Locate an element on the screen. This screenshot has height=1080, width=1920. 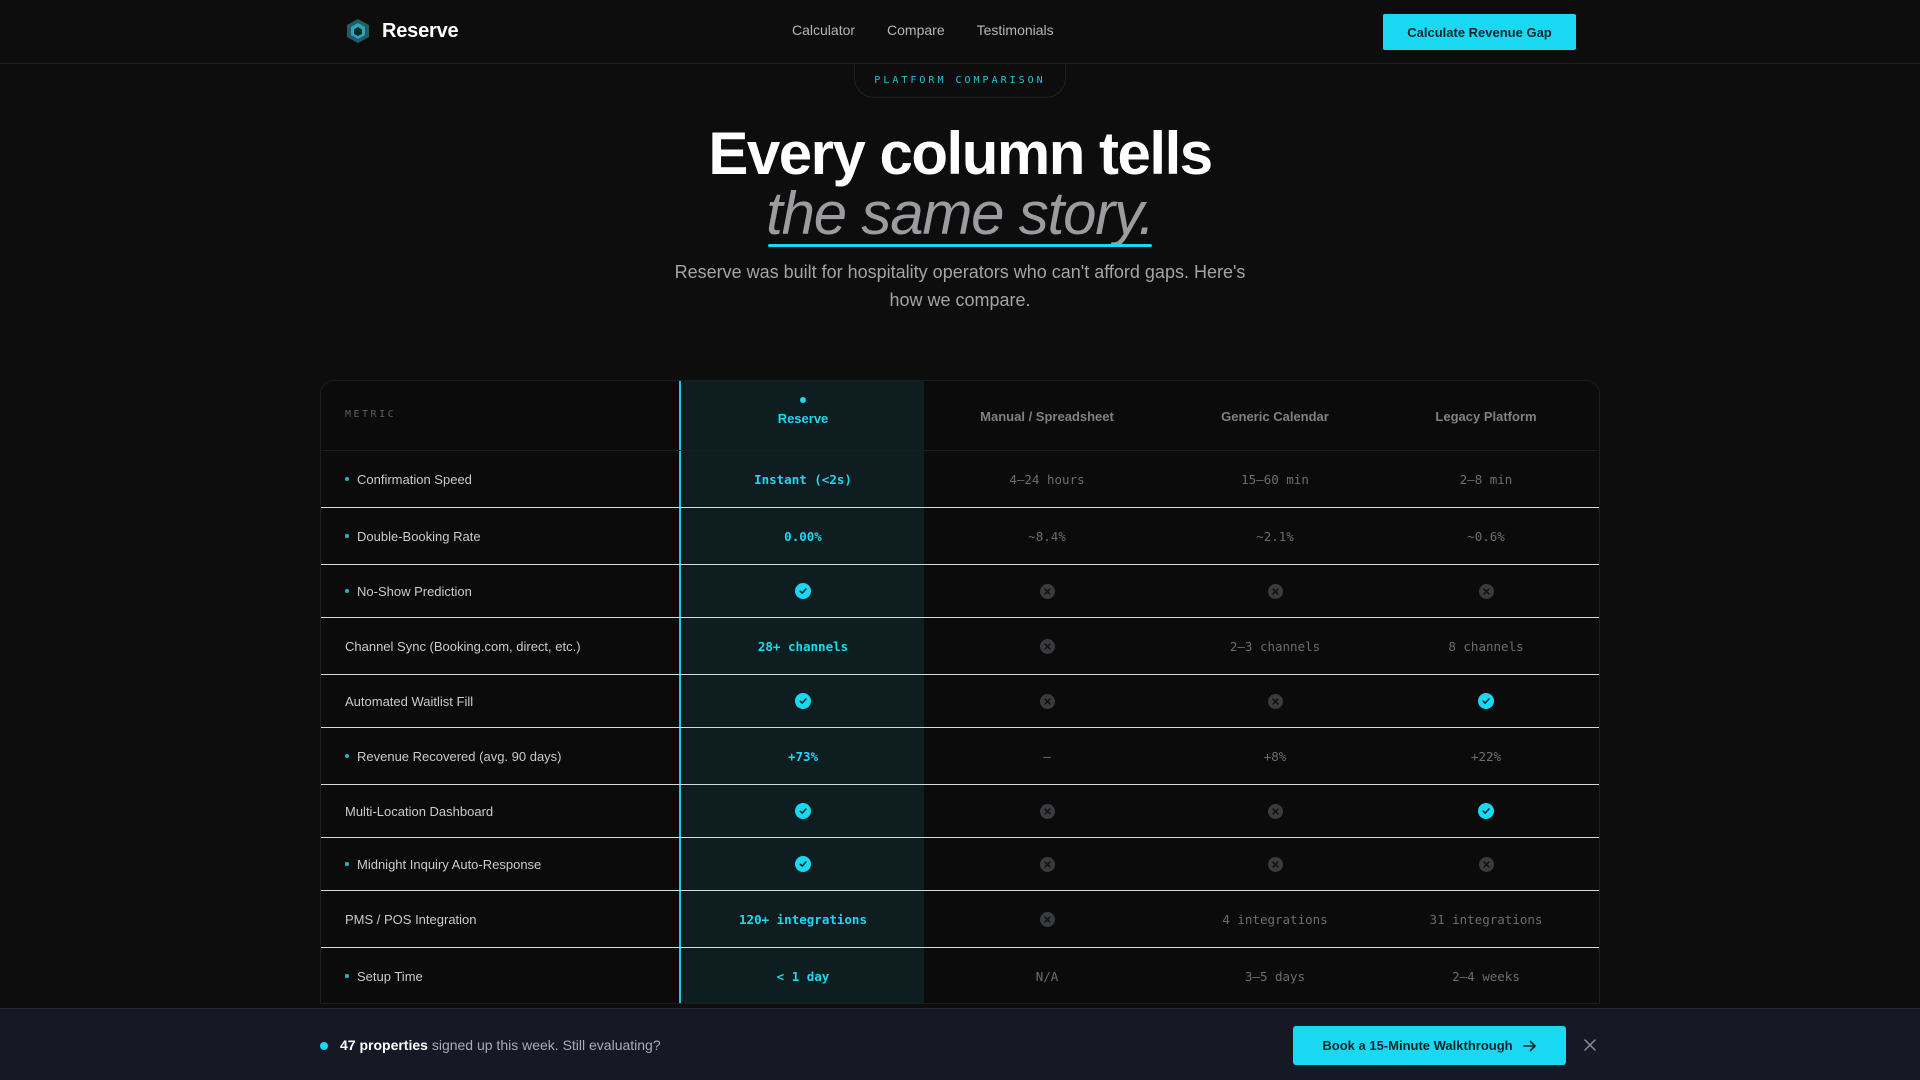
cell-value: 2–8 min is located at coordinates (1486, 479).